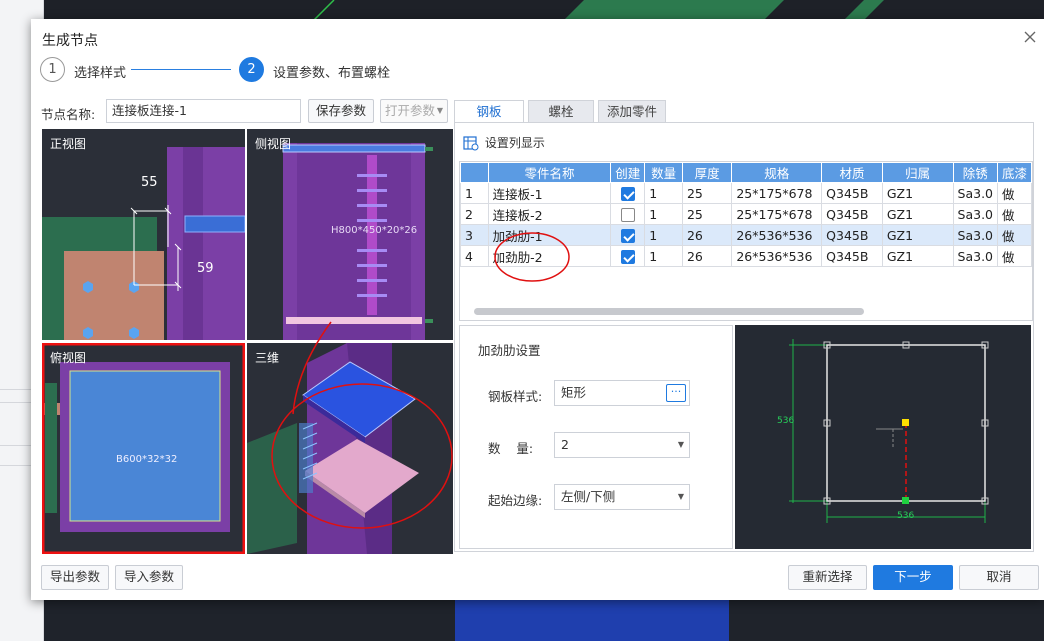 The width and height of the screenshot is (1044, 641). I want to click on node-name-label: 节点名称:, so click(68, 114).